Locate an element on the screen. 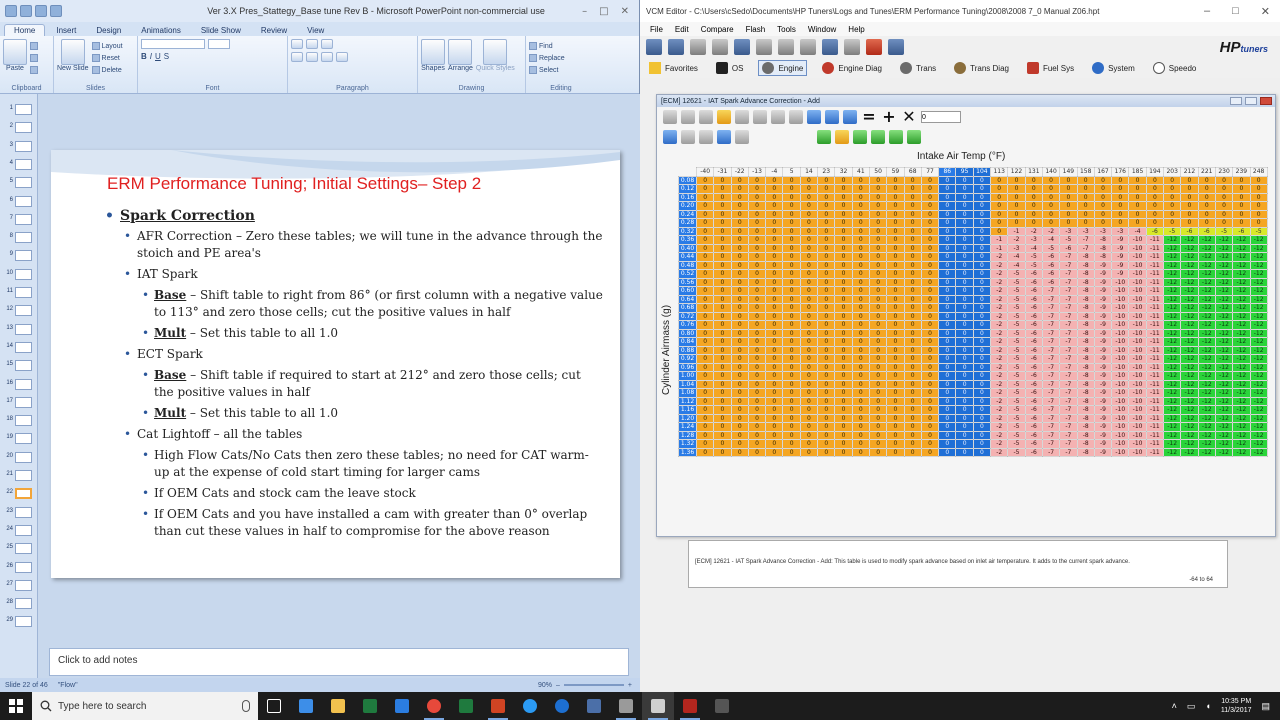 The width and height of the screenshot is (1280, 720). write-icon is located at coordinates (720, 47).